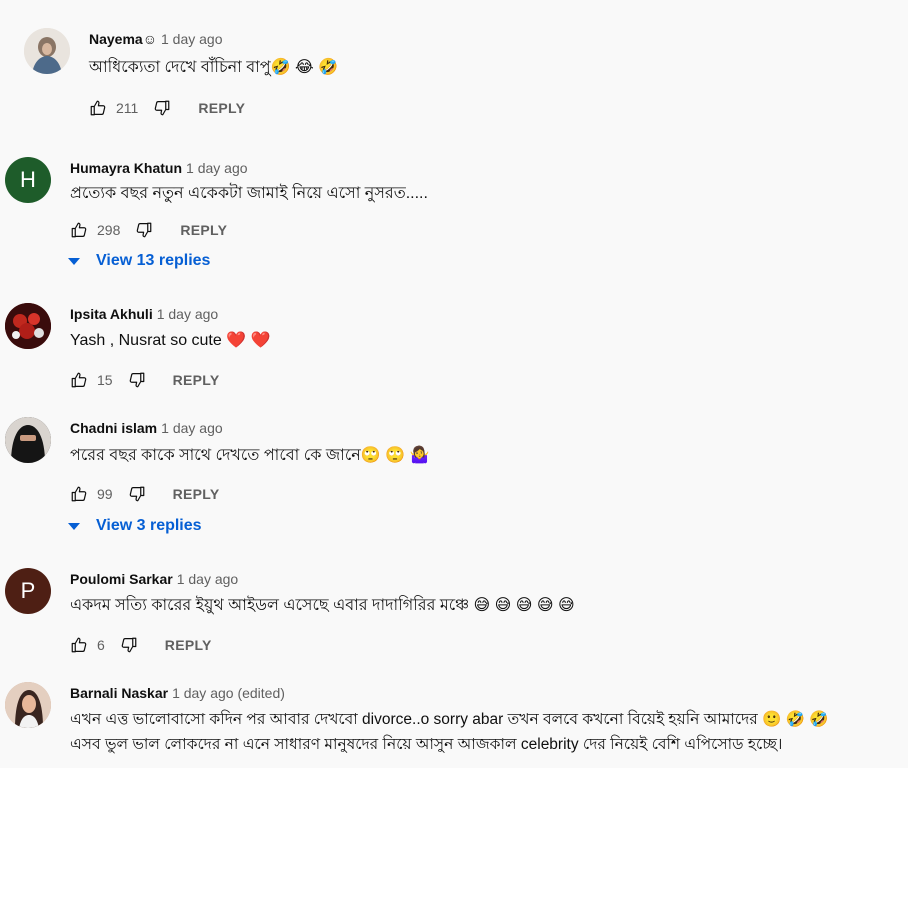 The image size is (908, 900). What do you see at coordinates (101, 645) in the screenshot?
I see `like-count: 6` at bounding box center [101, 645].